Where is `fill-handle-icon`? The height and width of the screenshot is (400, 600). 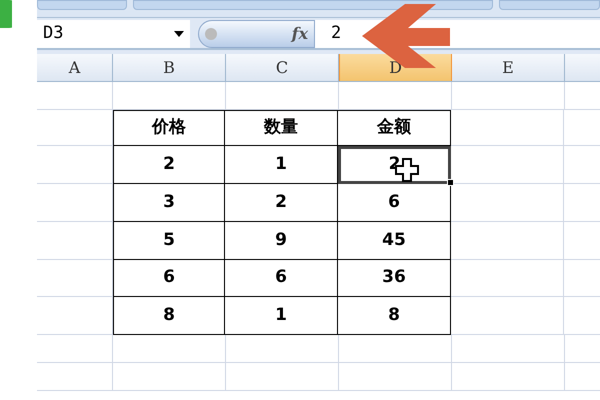
fill-handle-icon is located at coordinates (450, 182).